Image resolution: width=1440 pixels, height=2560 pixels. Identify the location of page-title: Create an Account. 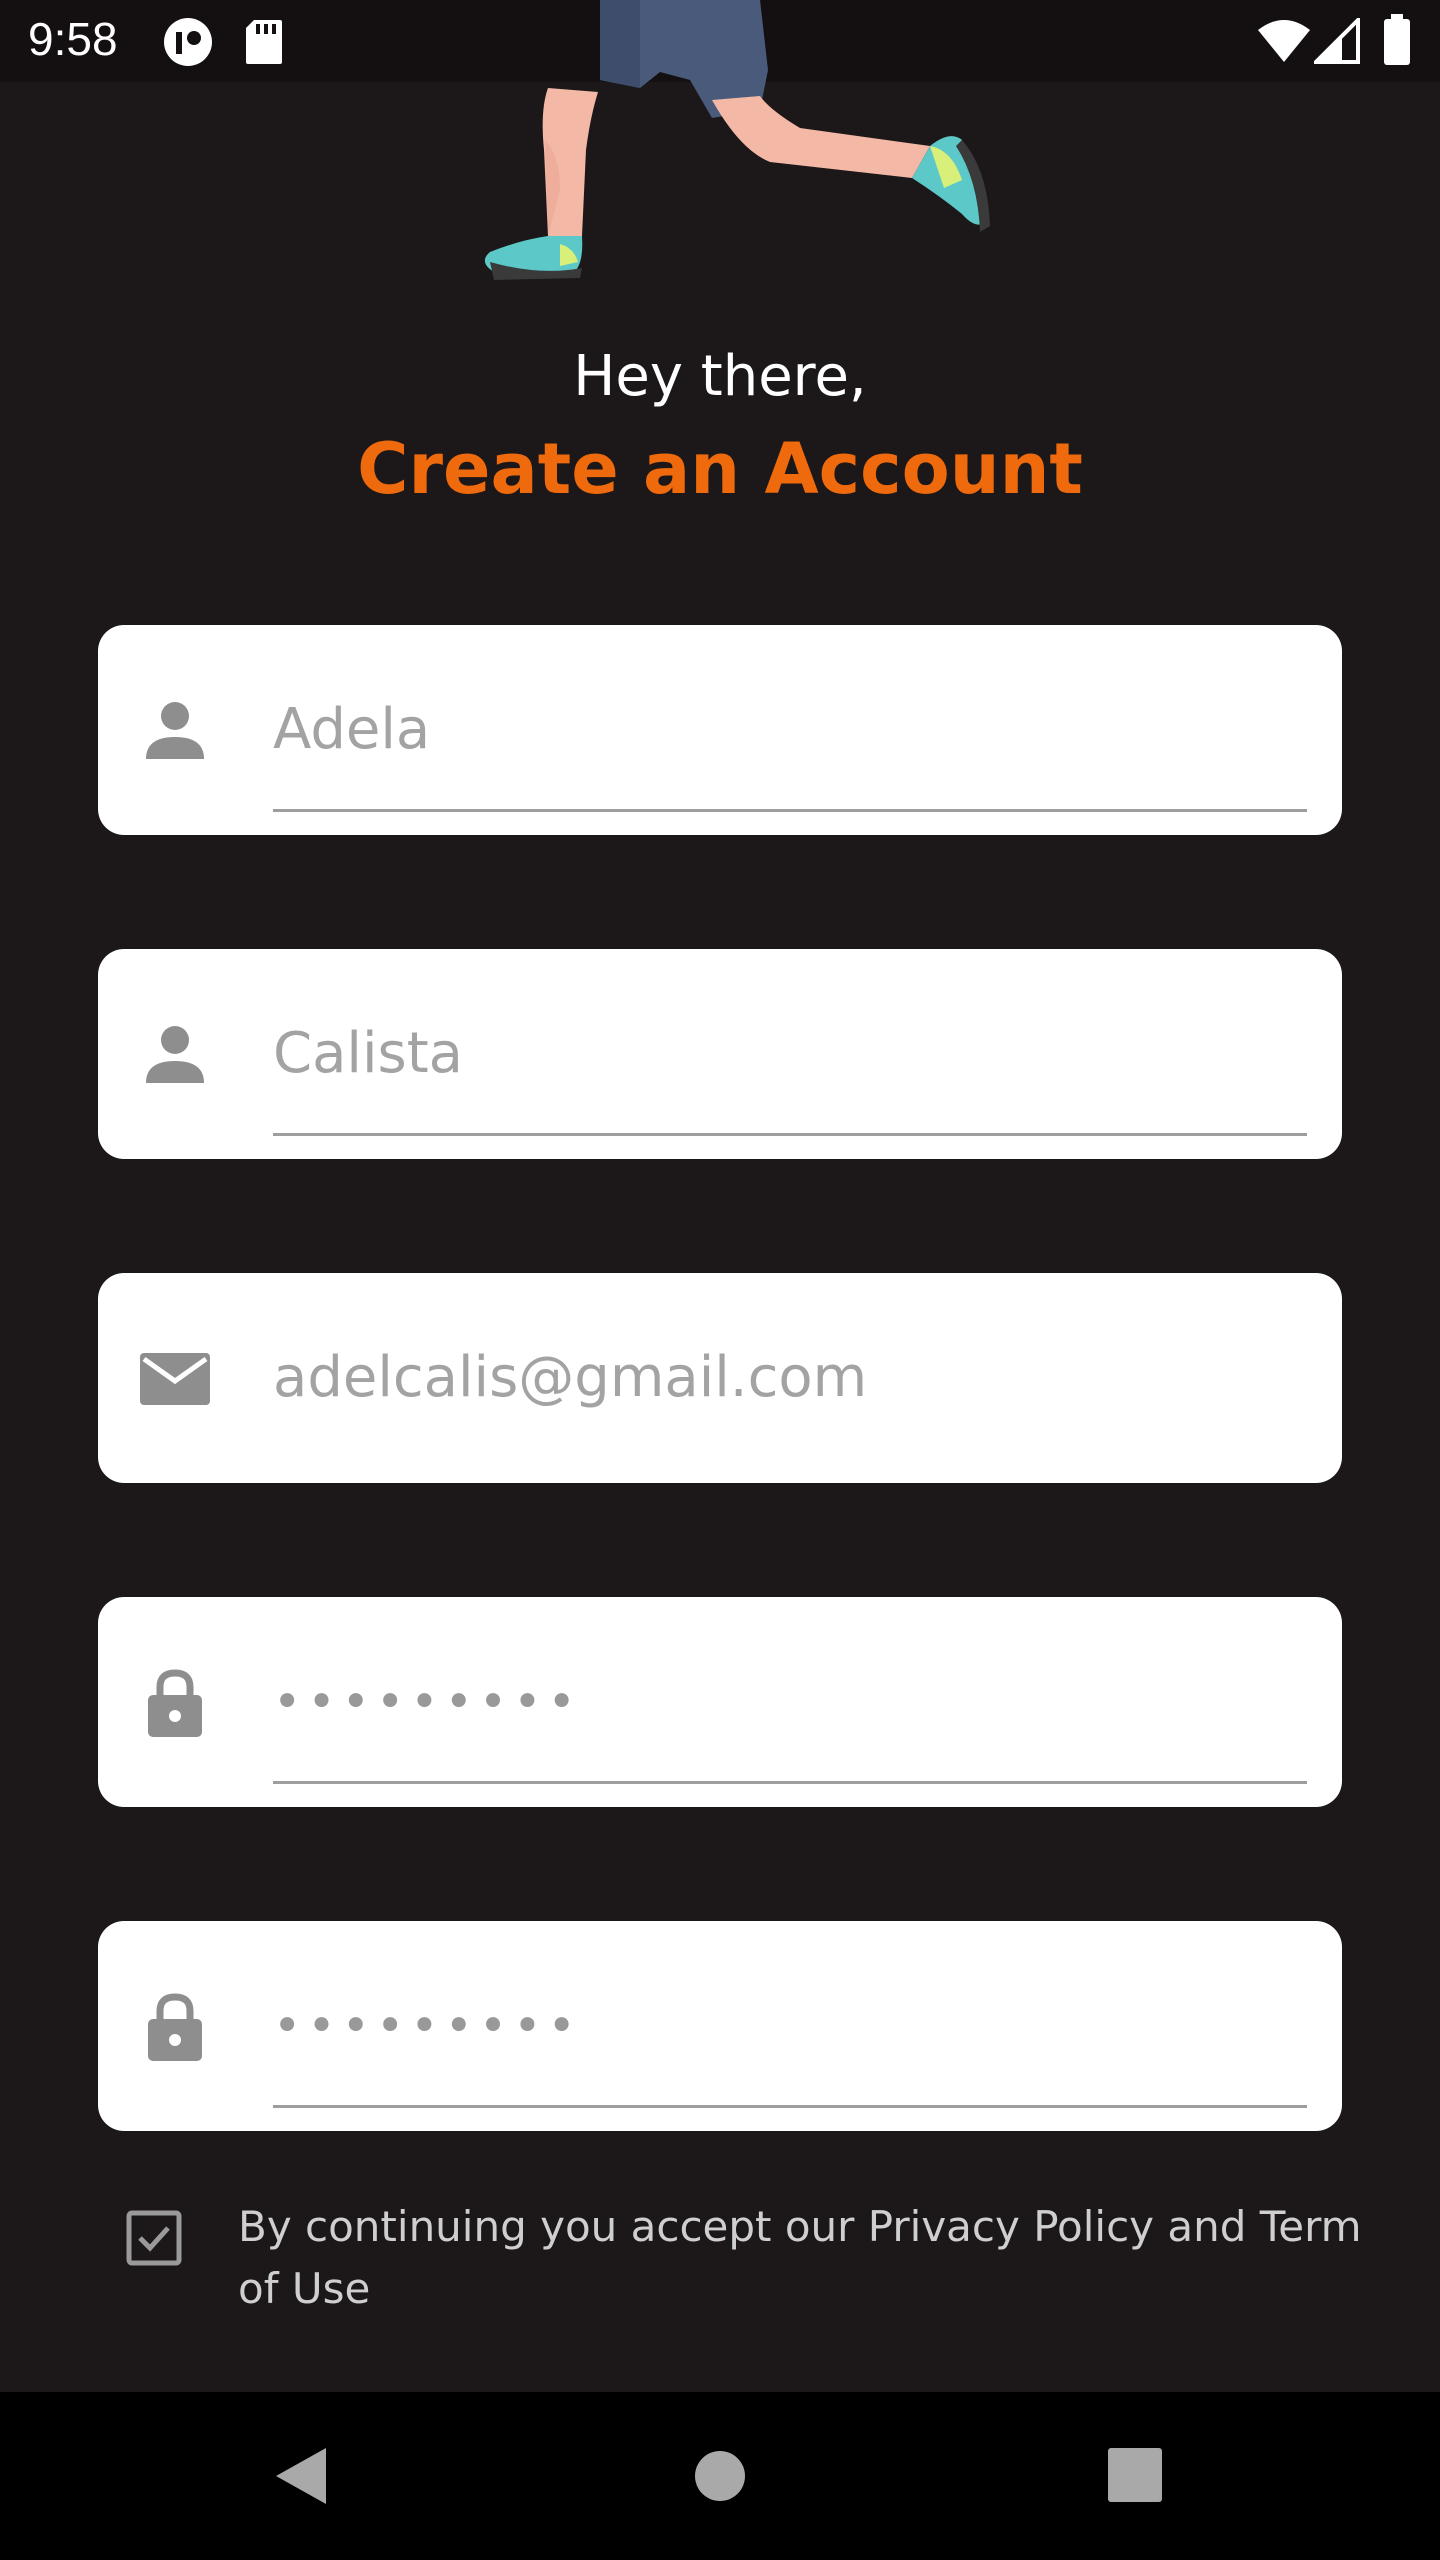
(720, 469).